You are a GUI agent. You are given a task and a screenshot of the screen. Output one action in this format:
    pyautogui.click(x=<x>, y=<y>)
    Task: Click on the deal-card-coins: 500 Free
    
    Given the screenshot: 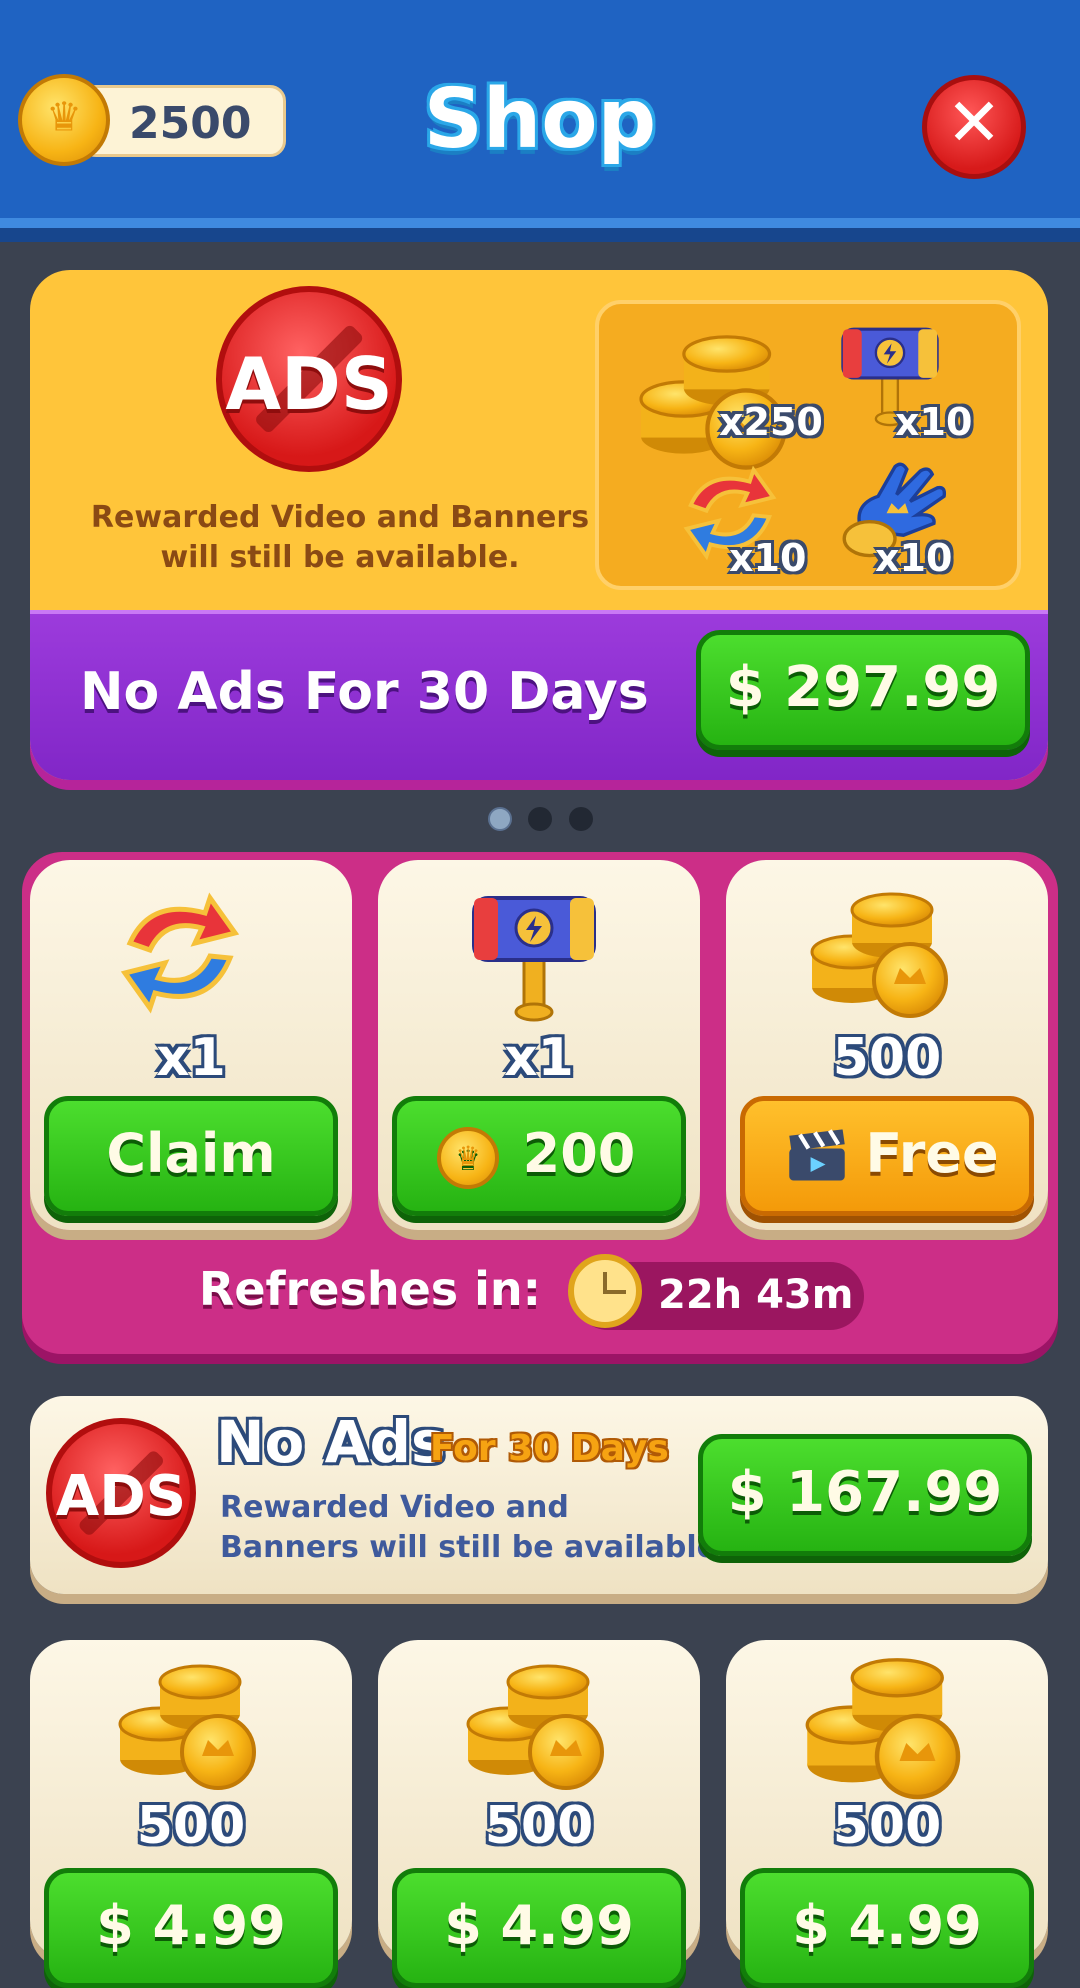 What is the action you would take?
    pyautogui.click(x=887, y=1045)
    